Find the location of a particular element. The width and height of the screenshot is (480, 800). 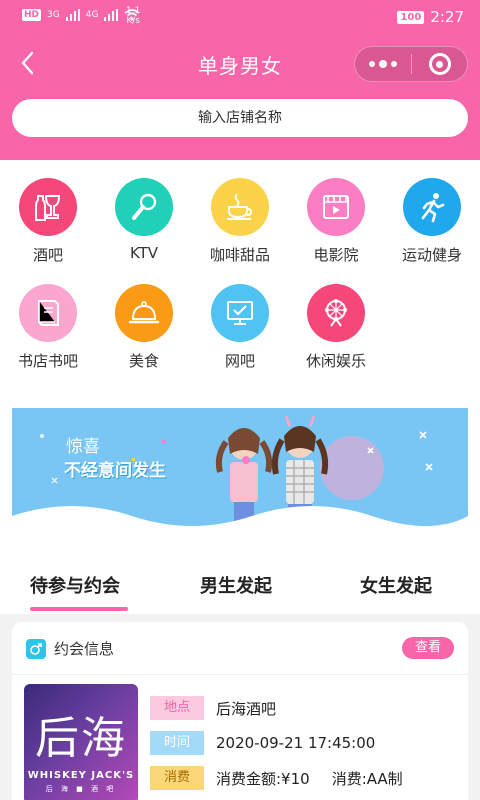

card-divider is located at coordinates (240, 674).